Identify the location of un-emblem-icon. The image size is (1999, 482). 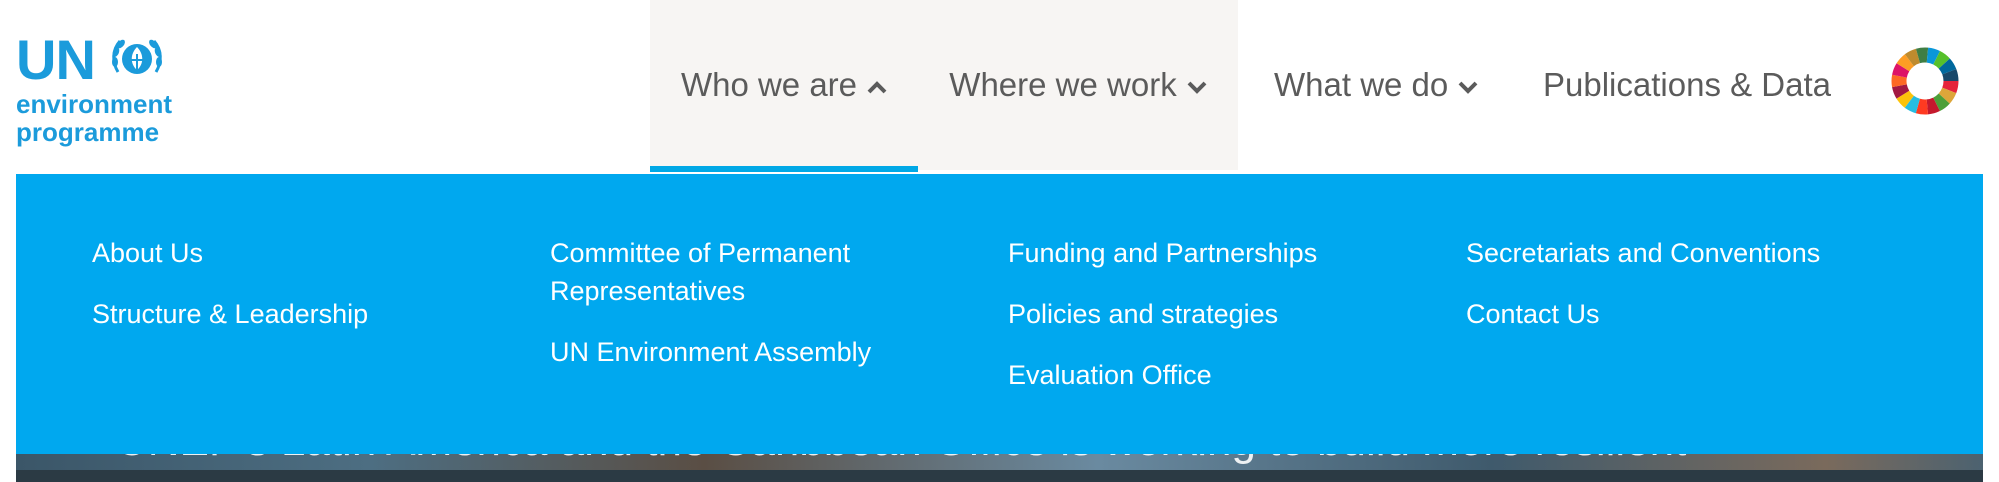
(137, 56).